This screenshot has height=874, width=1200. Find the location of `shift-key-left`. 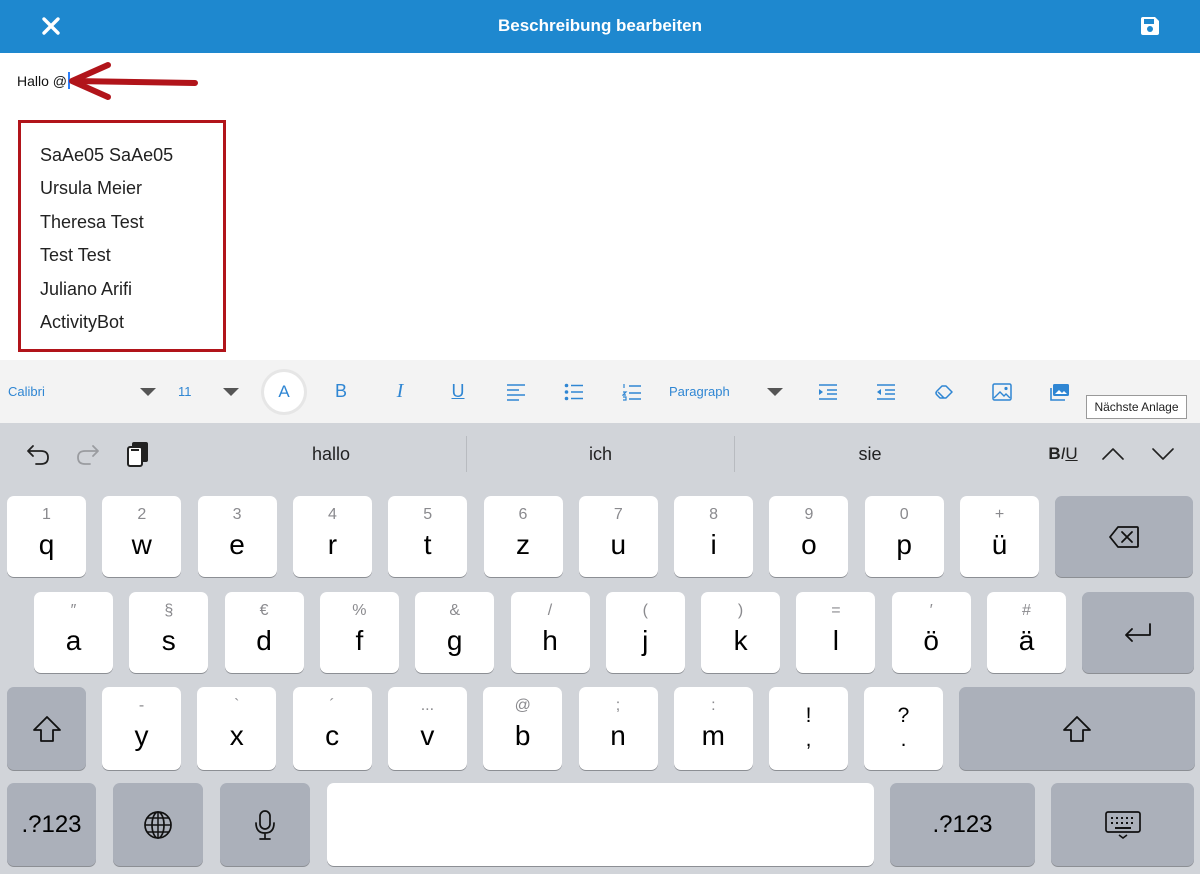

shift-key-left is located at coordinates (46, 728).